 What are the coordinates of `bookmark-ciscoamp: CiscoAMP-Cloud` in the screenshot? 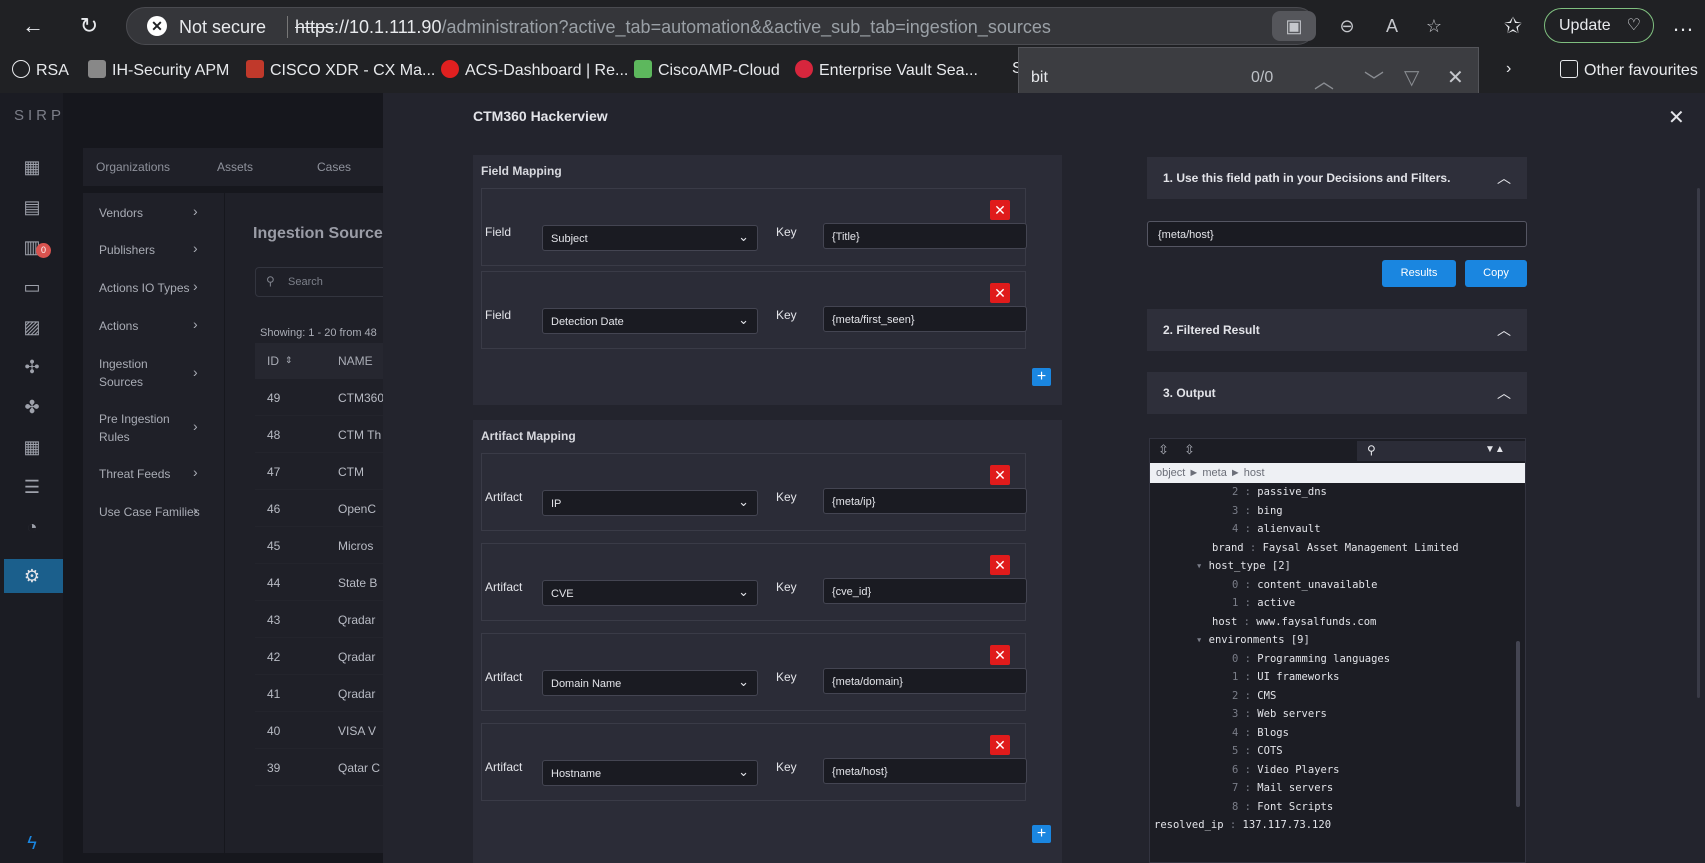 It's located at (707, 70).